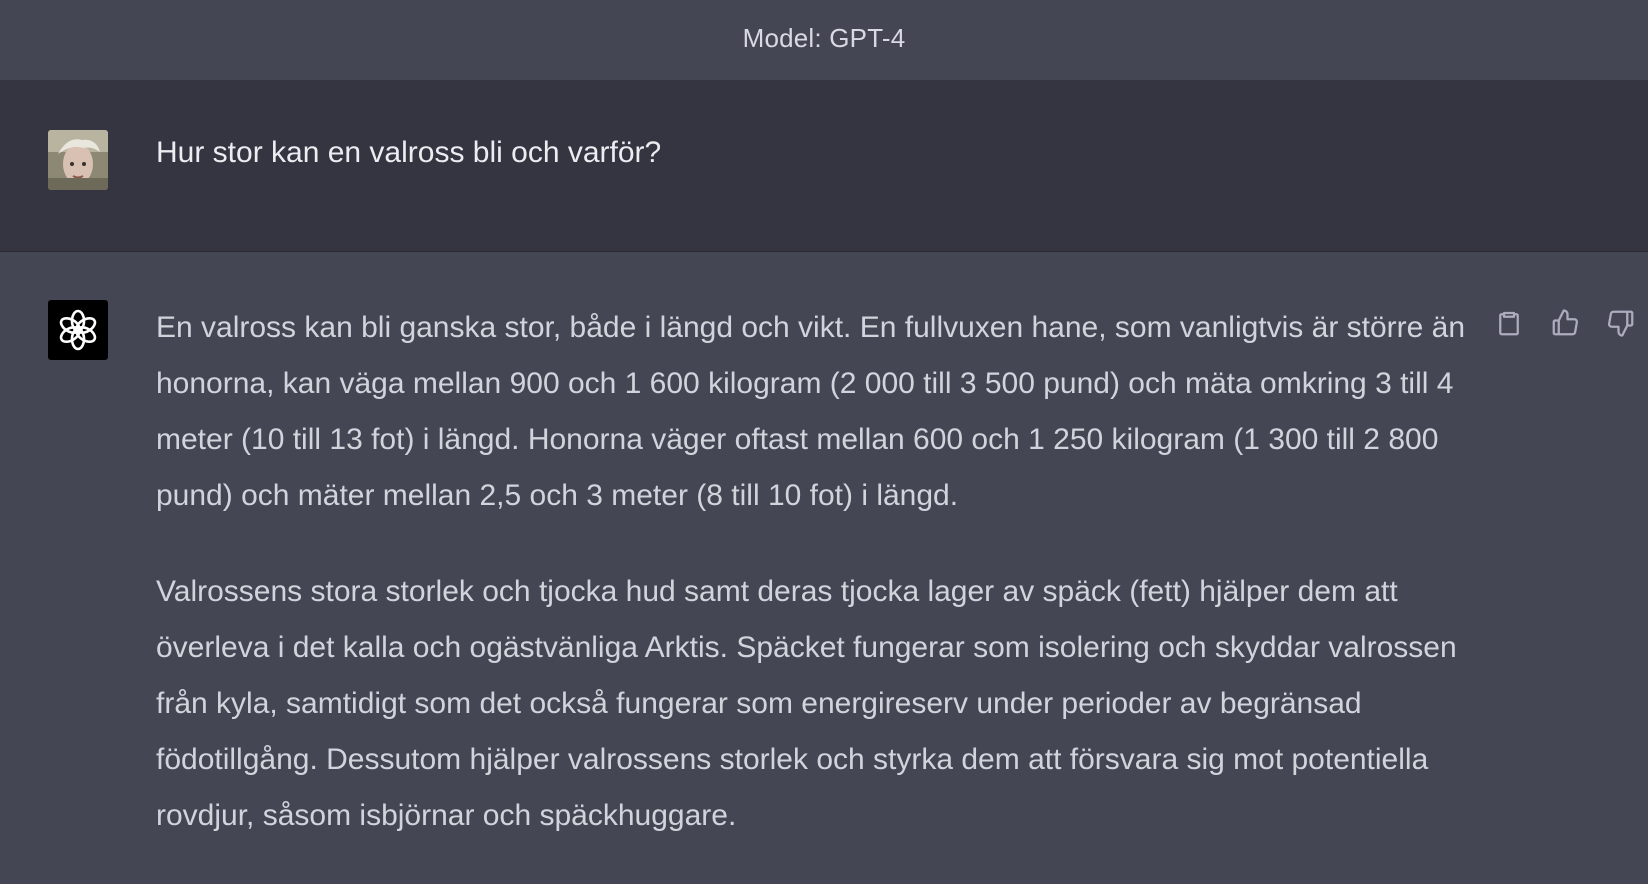  I want to click on openai-logo-icon, so click(78, 330).